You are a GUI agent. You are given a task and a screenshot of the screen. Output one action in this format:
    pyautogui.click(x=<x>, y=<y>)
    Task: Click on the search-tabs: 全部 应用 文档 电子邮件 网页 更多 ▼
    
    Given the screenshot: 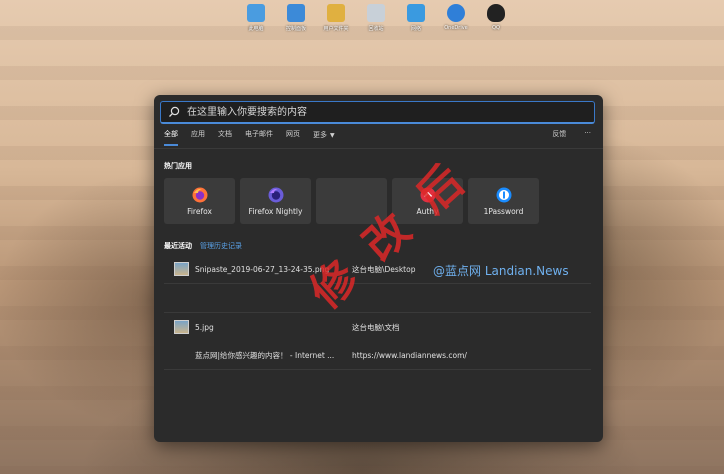 What is the action you would take?
    pyautogui.click(x=256, y=137)
    